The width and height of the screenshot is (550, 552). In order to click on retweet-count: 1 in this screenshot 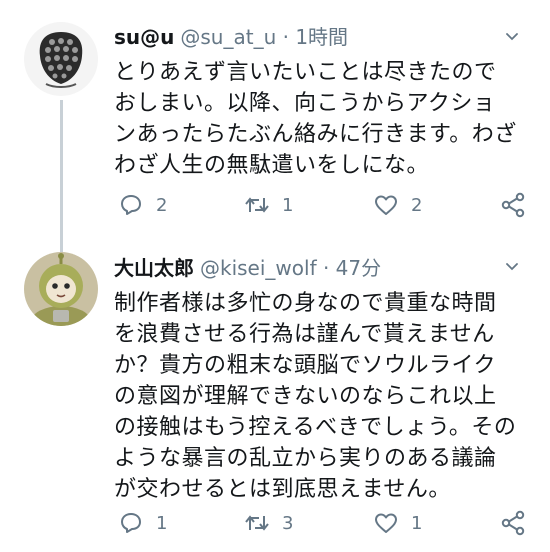, I will do `click(288, 205)`.